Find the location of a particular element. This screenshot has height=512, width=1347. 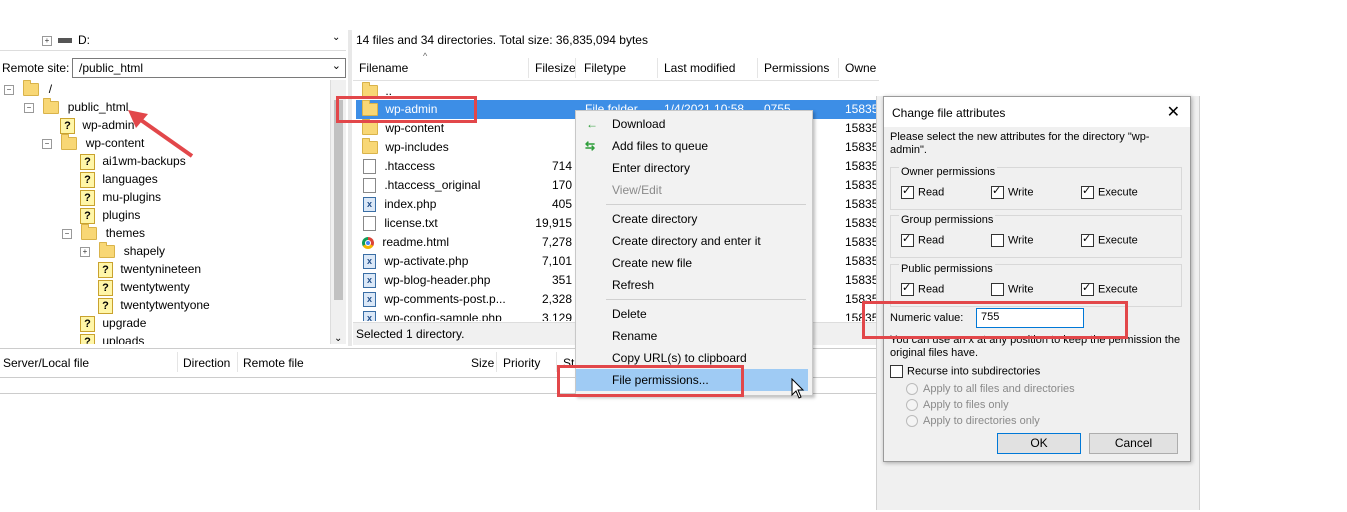

tree-item-shapely: + shapely is located at coordinates (122, 251).